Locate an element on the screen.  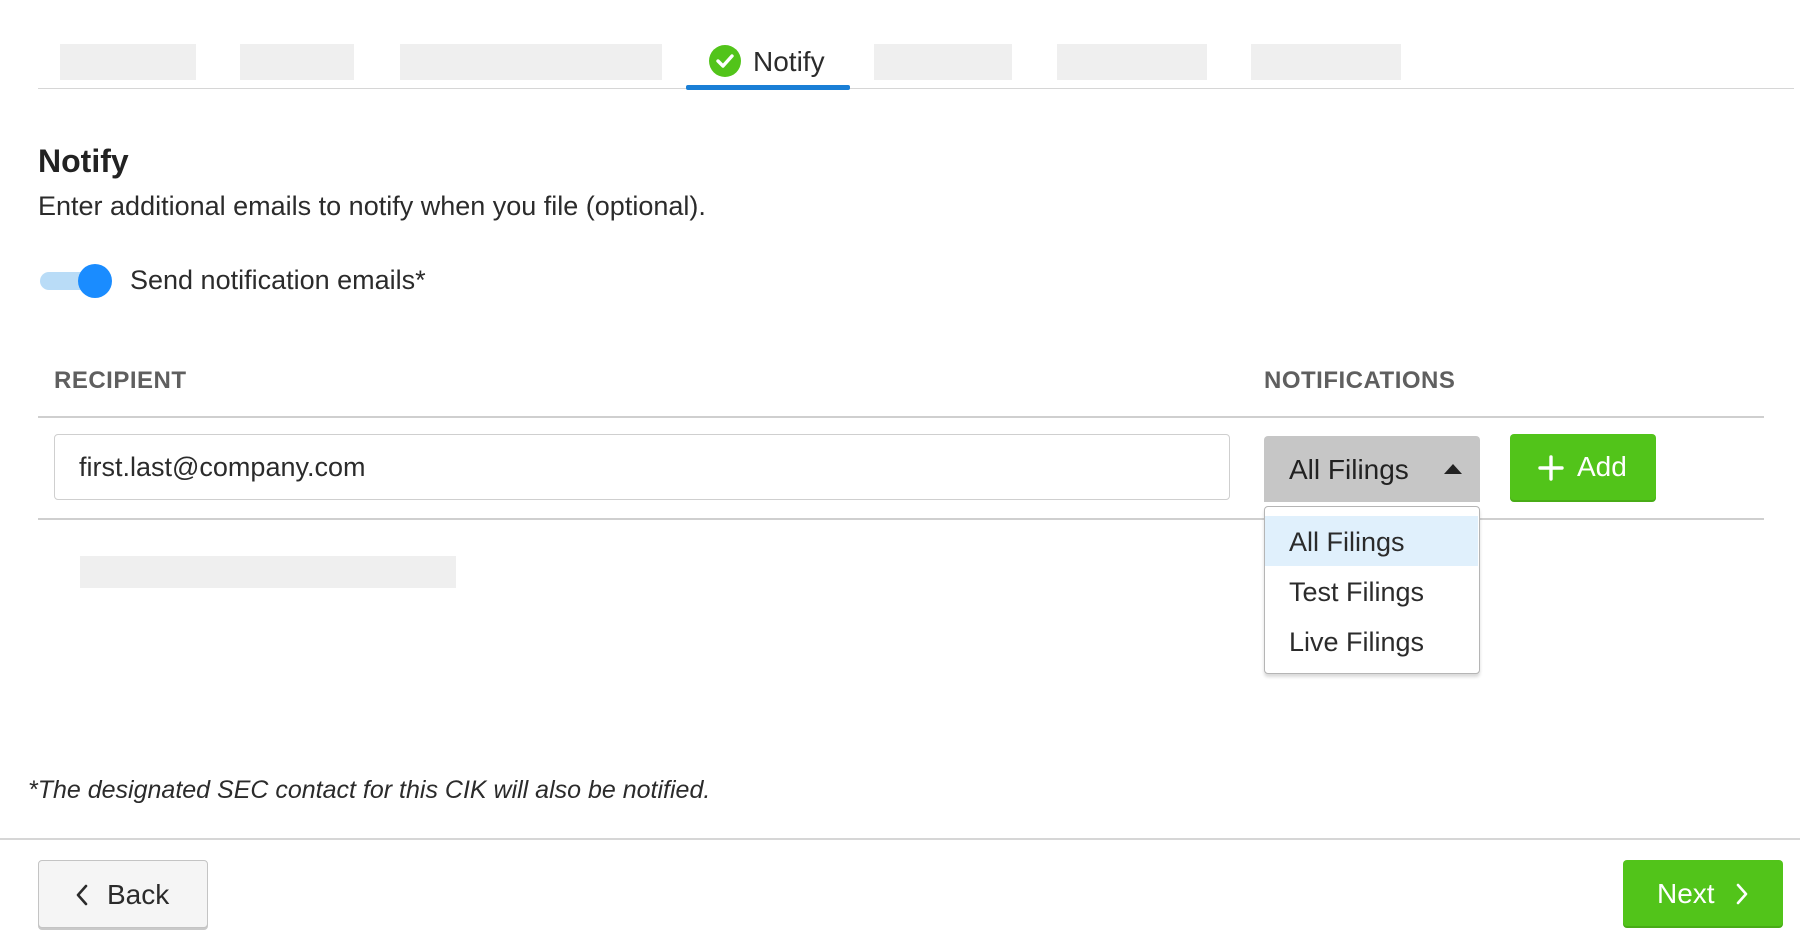
notifications-select: All Filings is located at coordinates (1372, 469).